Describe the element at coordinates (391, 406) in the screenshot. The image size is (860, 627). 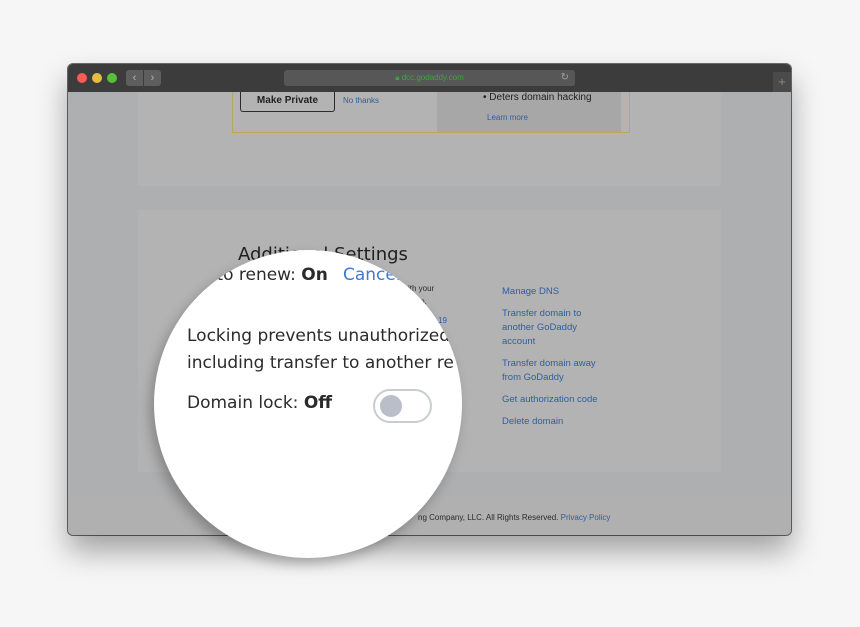
I see `toggle-knob` at that location.